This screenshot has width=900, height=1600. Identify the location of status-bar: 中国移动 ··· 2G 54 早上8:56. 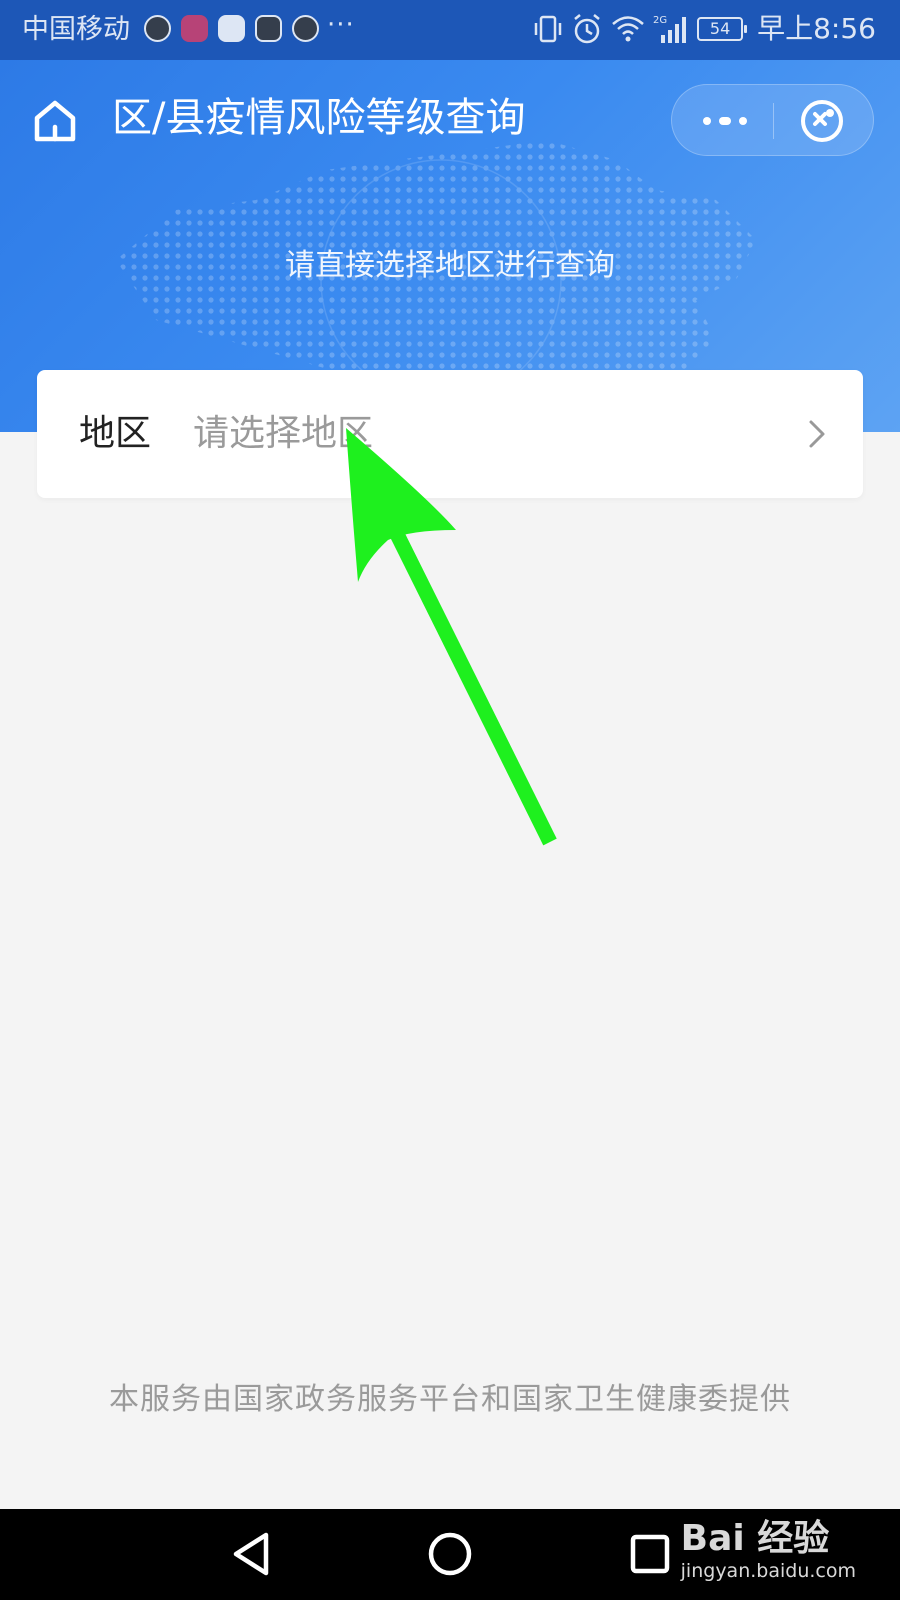
(450, 30).